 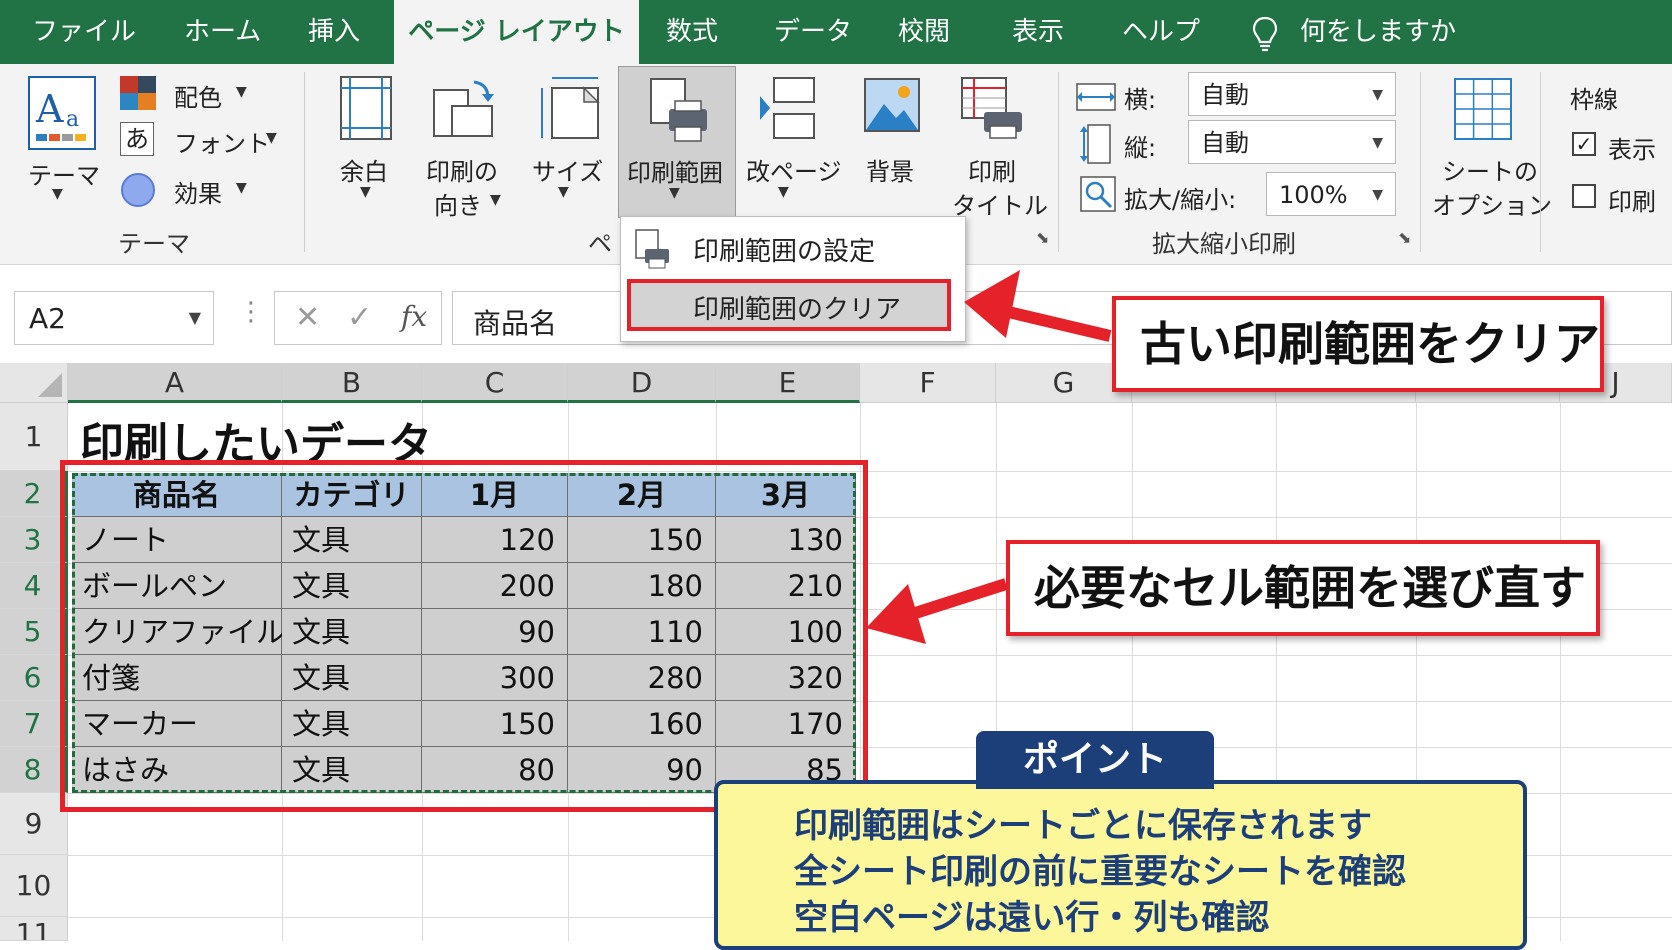 What do you see at coordinates (1100, 872) in the screenshot?
I see `point-line: 全シート印刷の前に重要なシートを確認` at bounding box center [1100, 872].